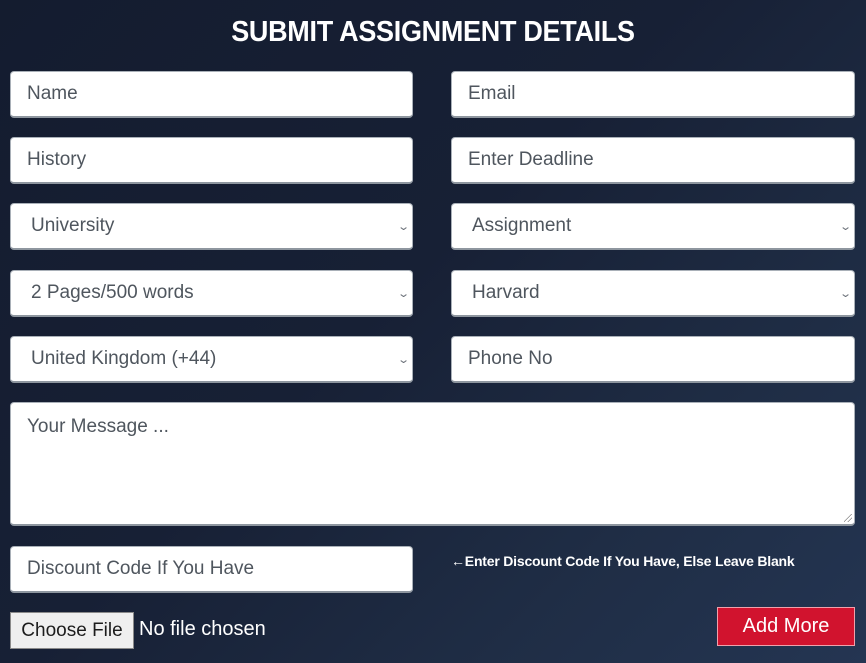  Describe the element at coordinates (124, 358) in the screenshot. I see `country-selected: United Kingdom (+44)` at that location.